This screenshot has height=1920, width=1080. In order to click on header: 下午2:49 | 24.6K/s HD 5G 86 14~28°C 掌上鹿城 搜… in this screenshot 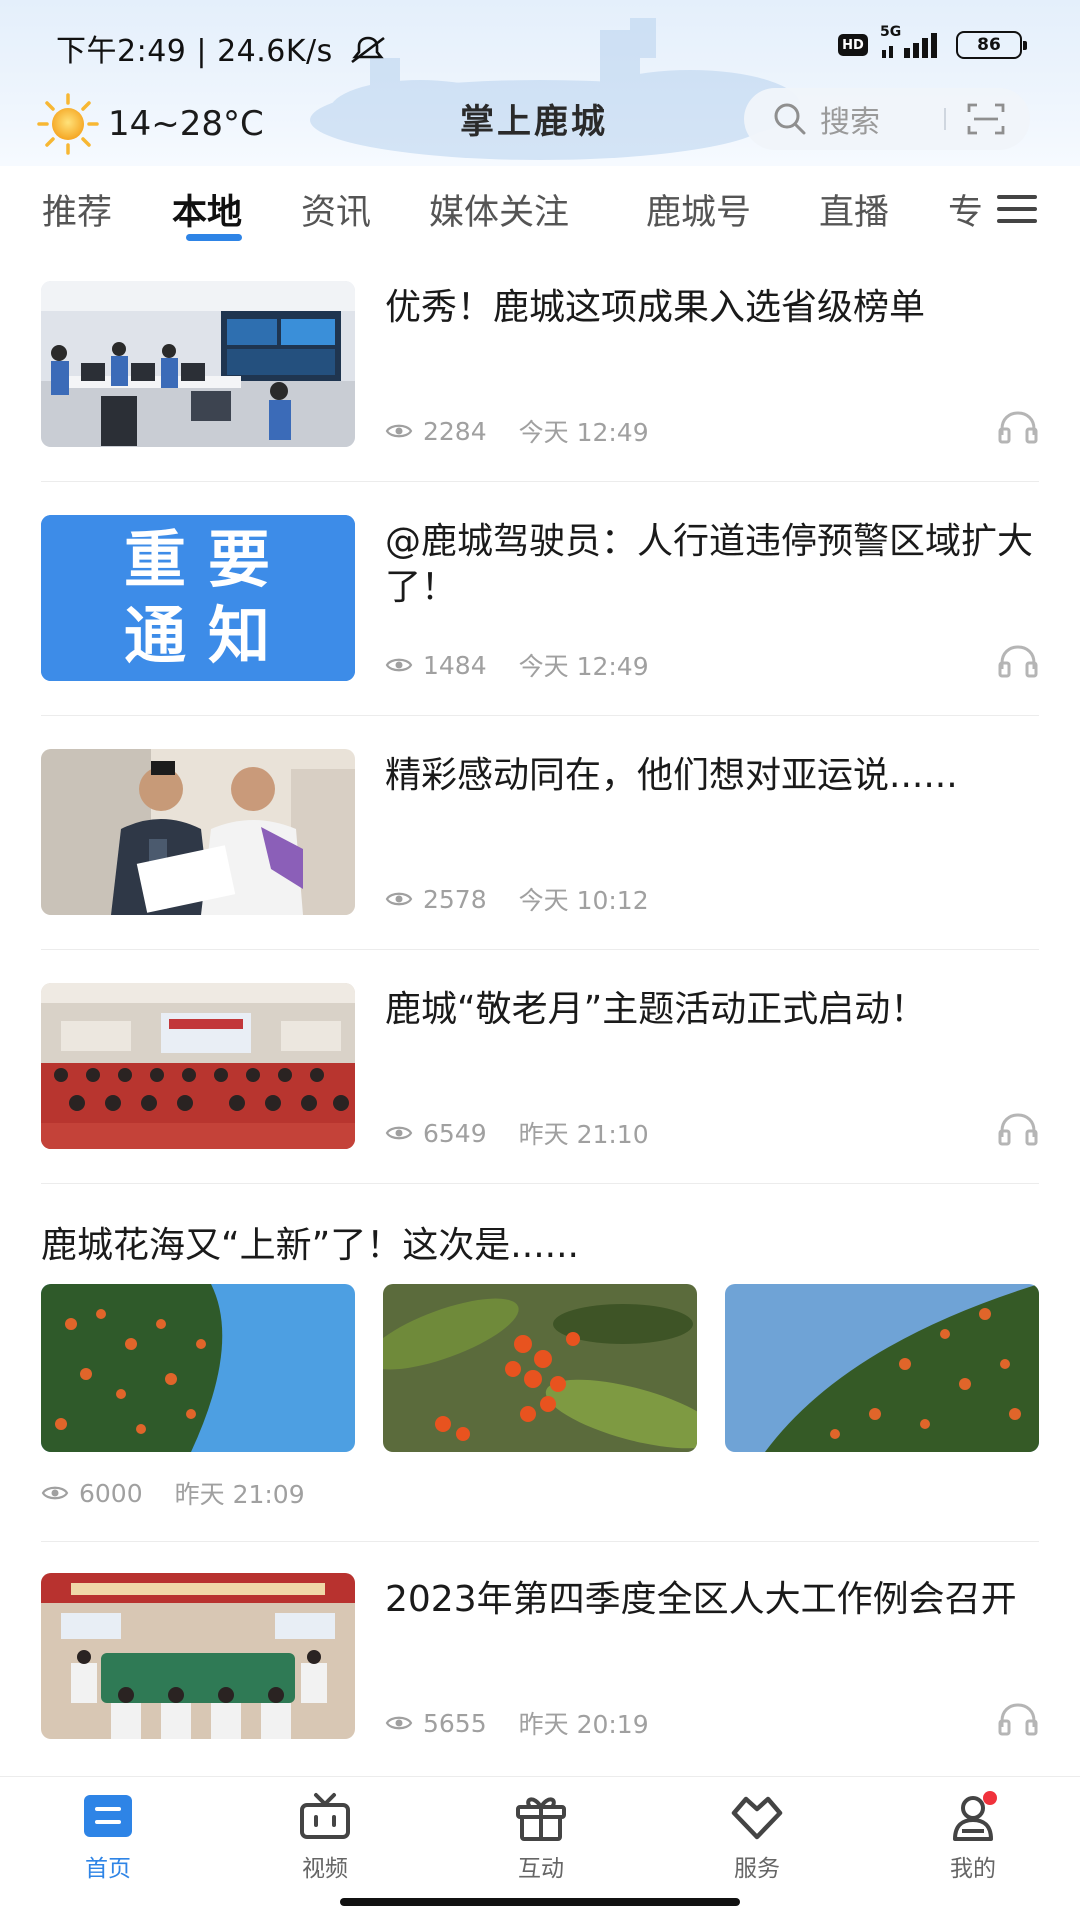, I will do `click(540, 83)`.